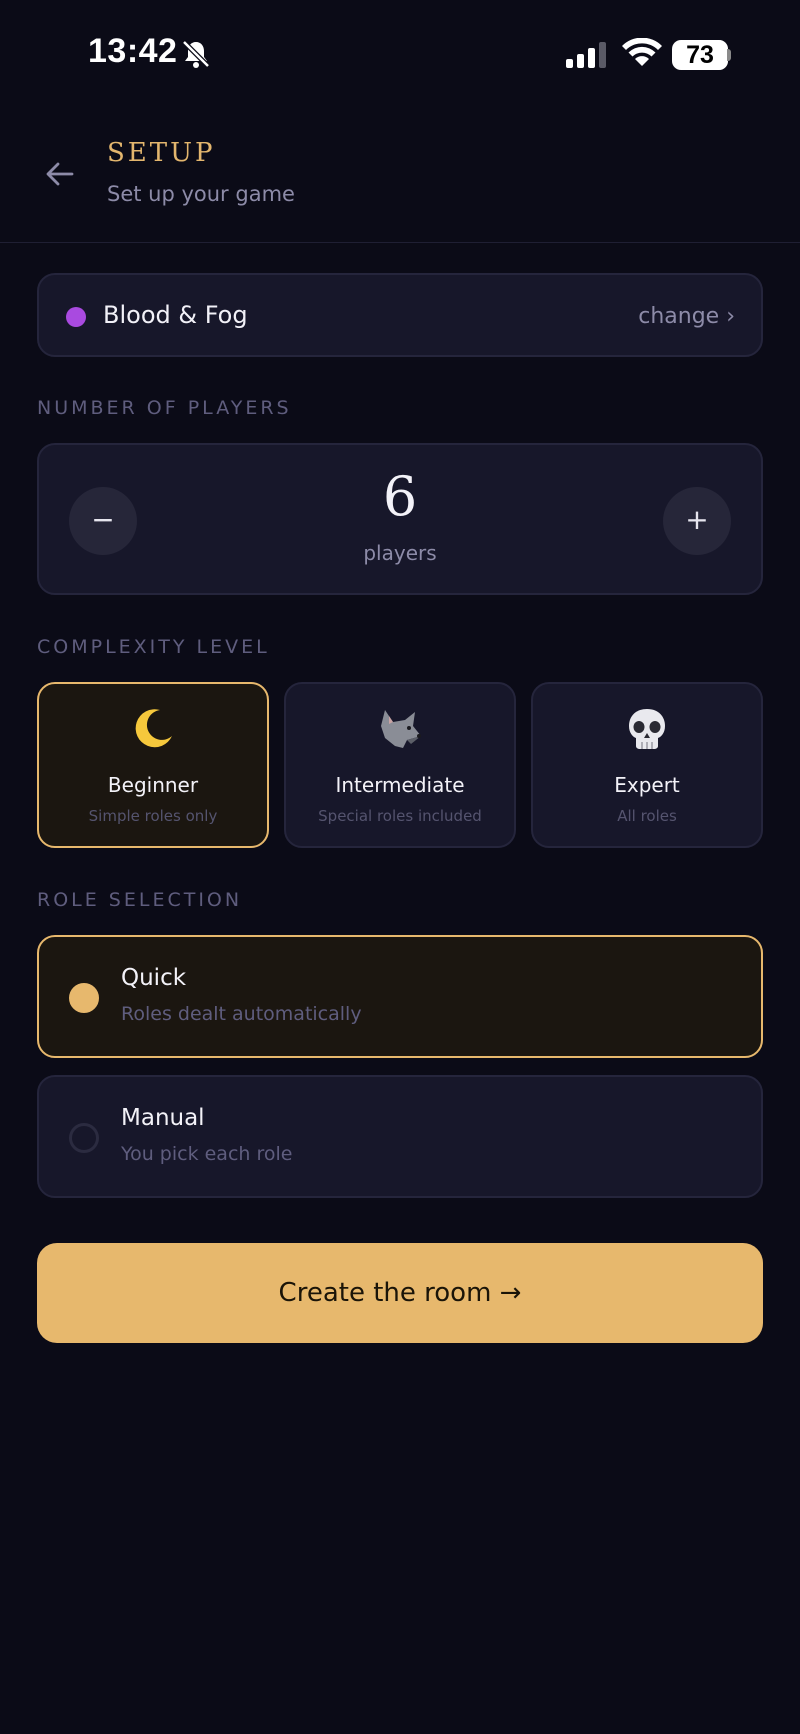 The image size is (800, 1734). I want to click on change-theme-link: change ›, so click(686, 316).